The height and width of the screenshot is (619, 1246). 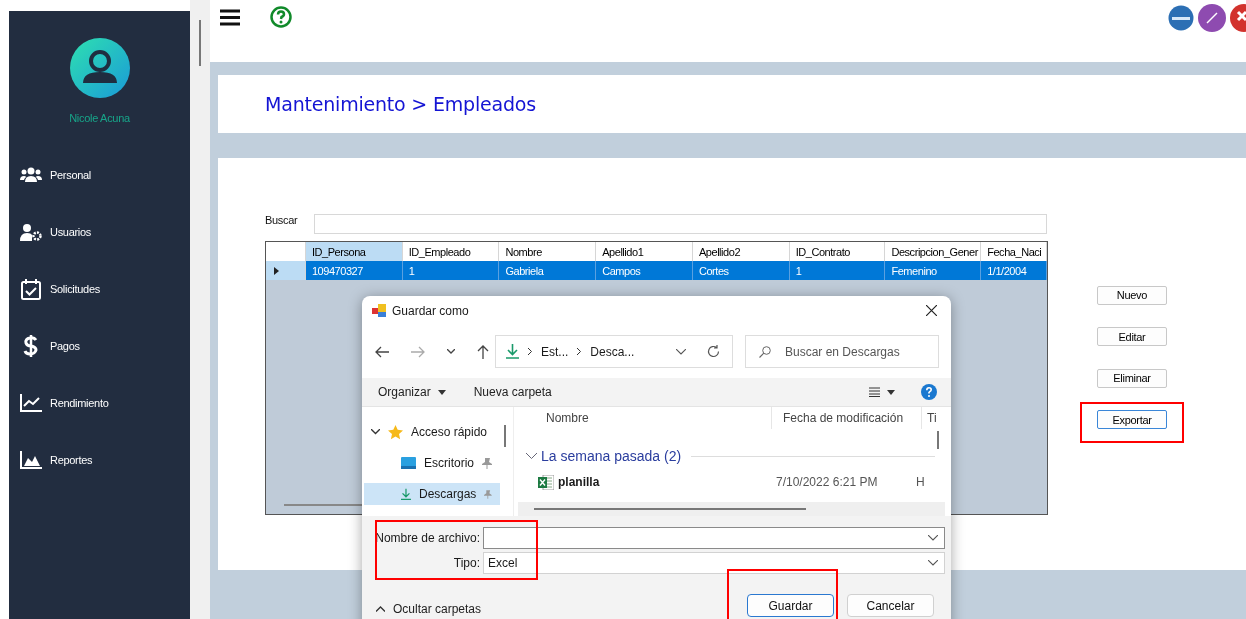 What do you see at coordinates (790, 605) in the screenshot?
I see `dialog-button: Guardar` at bounding box center [790, 605].